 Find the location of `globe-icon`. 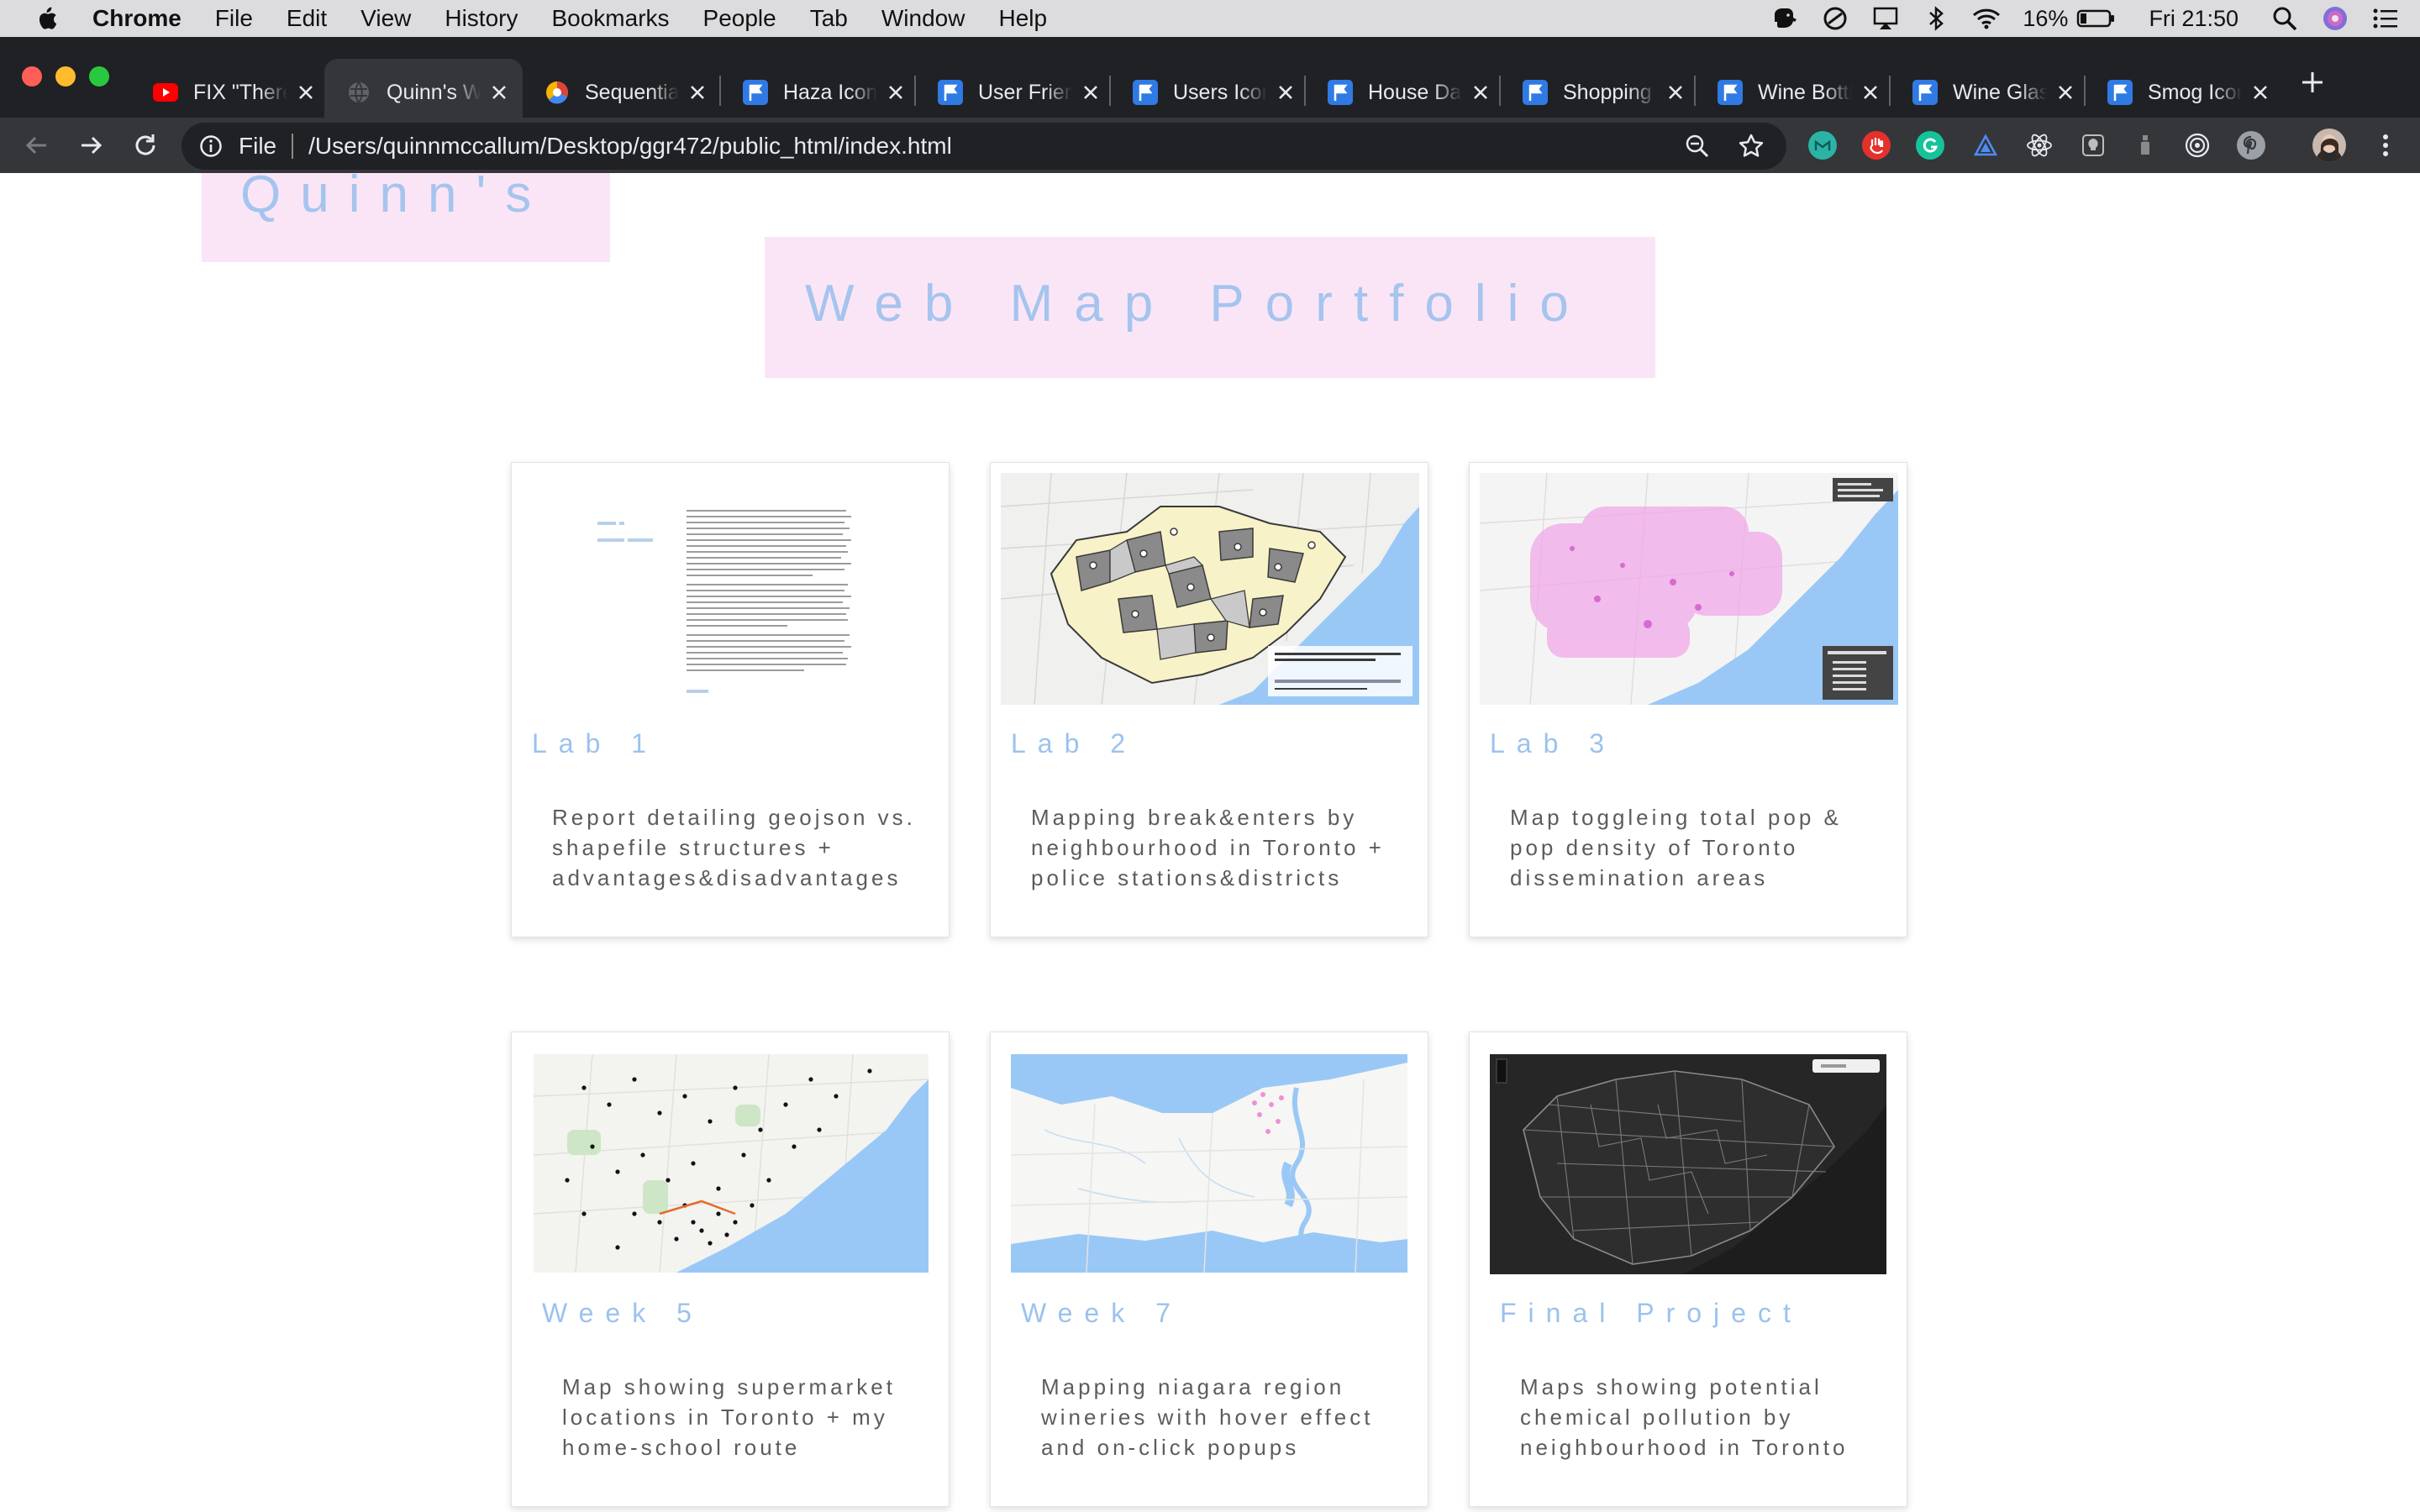

globe-icon is located at coordinates (359, 92).